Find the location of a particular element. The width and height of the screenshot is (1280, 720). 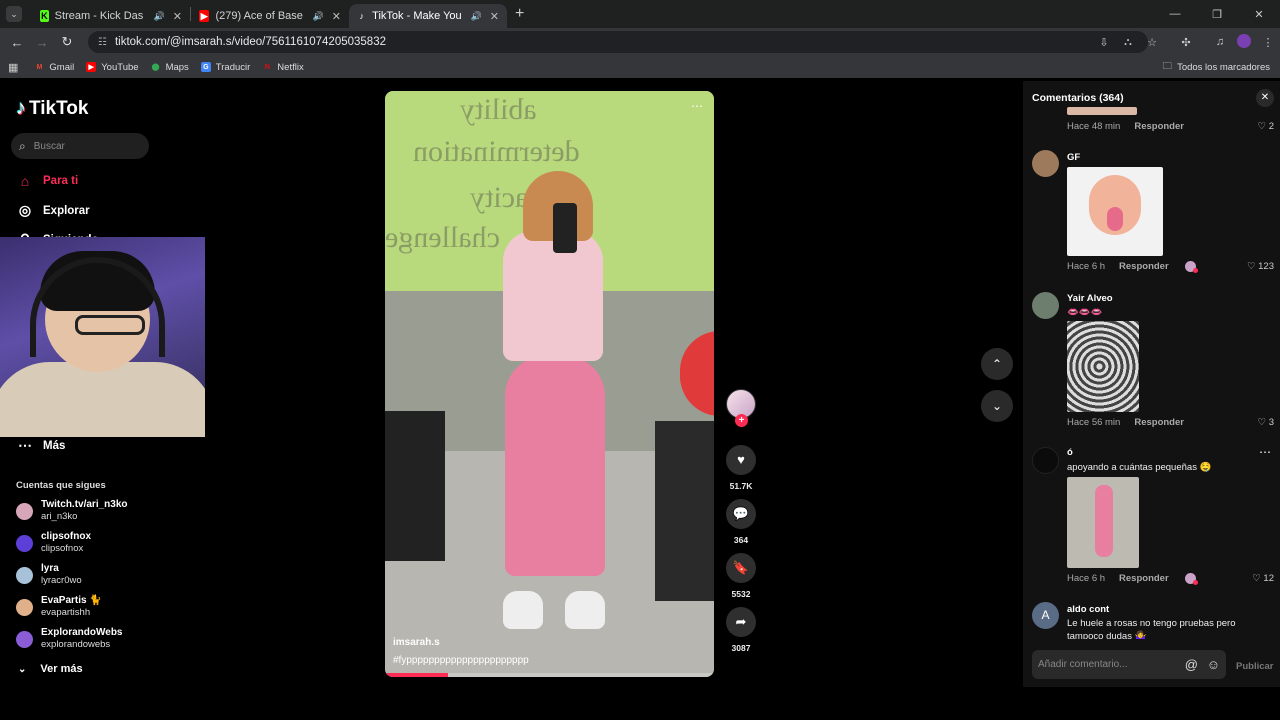

reload-icon: ↻ is located at coordinates (67, 42).